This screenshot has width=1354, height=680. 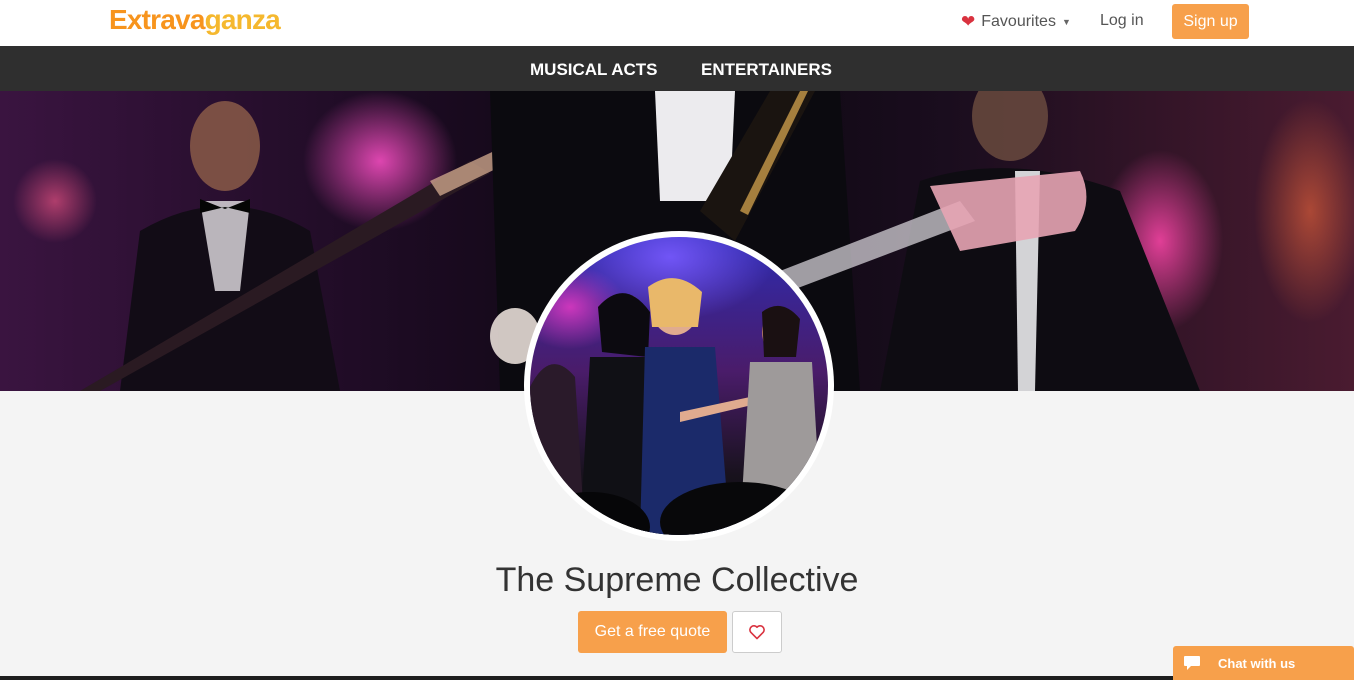 I want to click on profile-avatar, so click(x=679, y=386).